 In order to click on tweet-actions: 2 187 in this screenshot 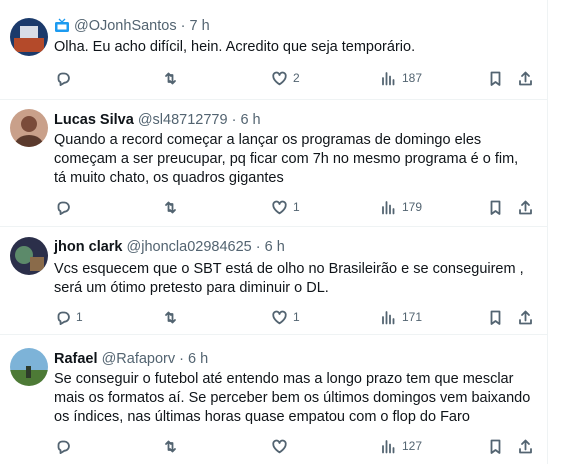, I will do `click(294, 78)`.